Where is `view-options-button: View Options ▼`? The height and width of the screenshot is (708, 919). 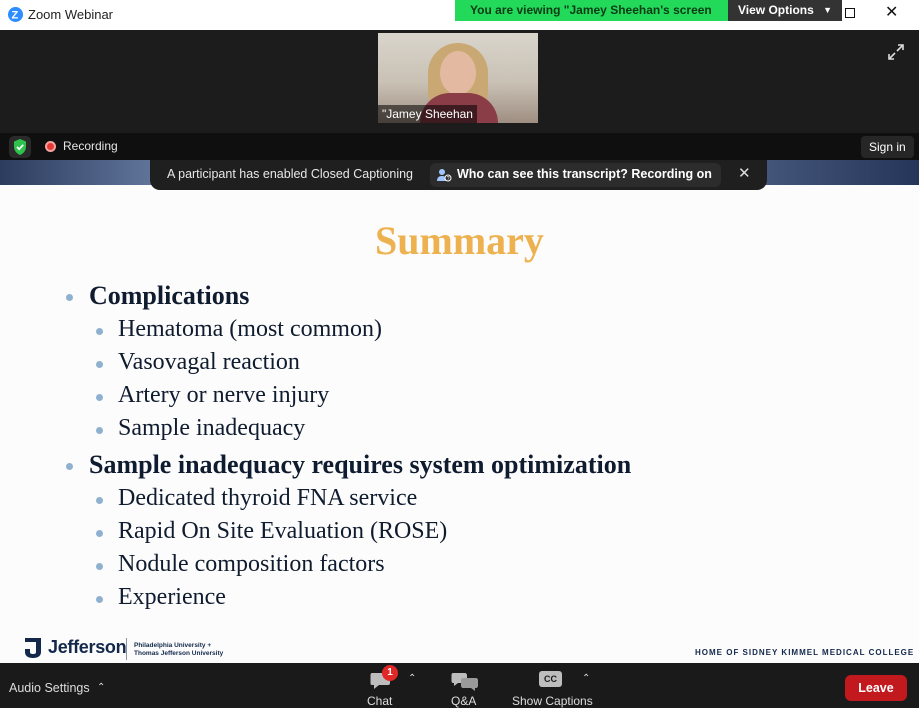
view-options-button: View Options ▼ is located at coordinates (785, 10).